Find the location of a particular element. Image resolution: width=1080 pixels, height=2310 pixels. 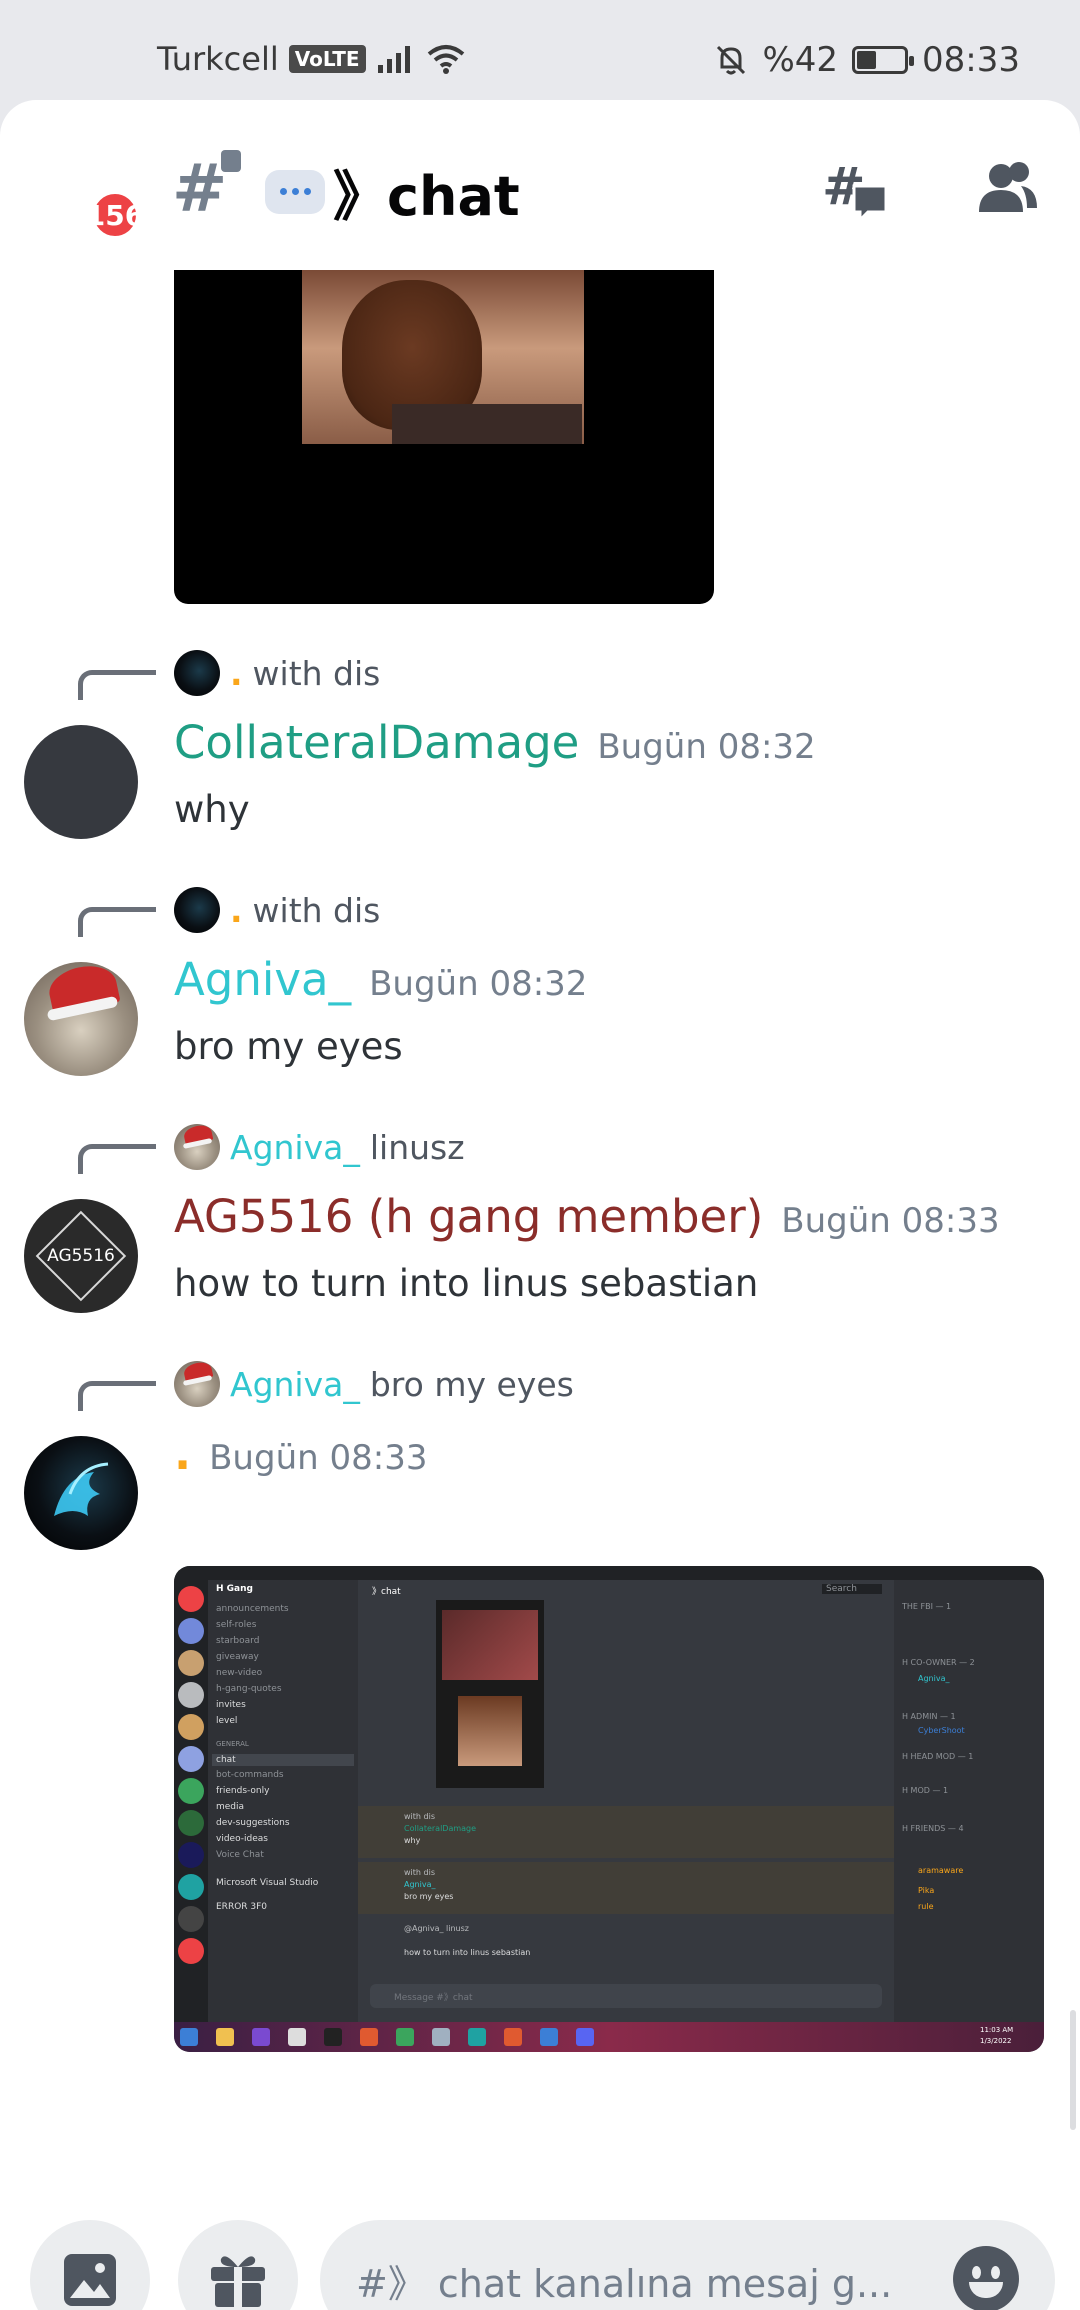

reply-preview: Agniva_ bro my eyes is located at coordinates (374, 1384).